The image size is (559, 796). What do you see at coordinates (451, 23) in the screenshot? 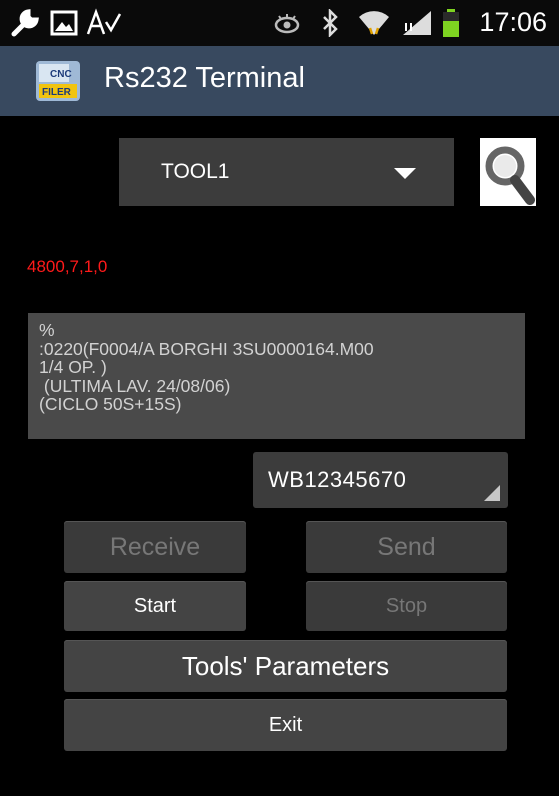
I see `battery-icon` at bounding box center [451, 23].